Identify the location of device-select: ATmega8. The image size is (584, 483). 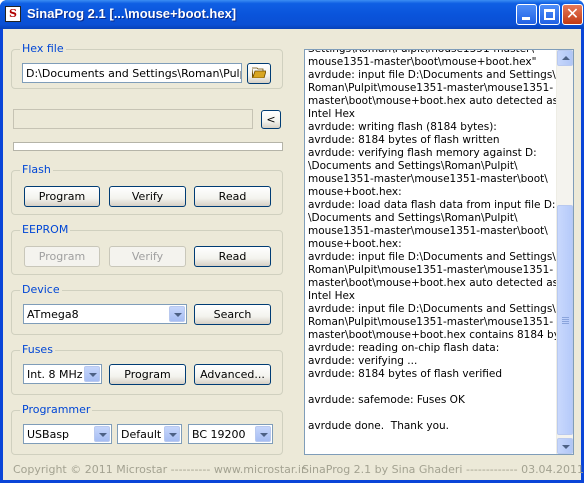
(105, 314).